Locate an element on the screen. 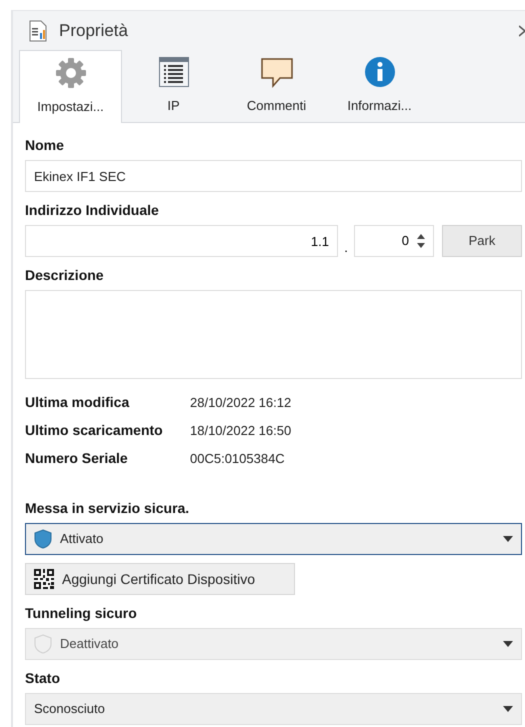 The height and width of the screenshot is (727, 525). spin-field: 0 is located at coordinates (394, 241).